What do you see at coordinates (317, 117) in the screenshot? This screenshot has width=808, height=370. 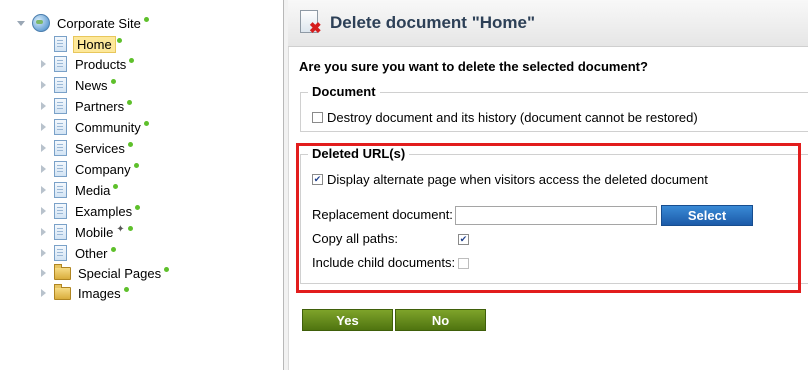 I see `destroy-history-checkbox` at bounding box center [317, 117].